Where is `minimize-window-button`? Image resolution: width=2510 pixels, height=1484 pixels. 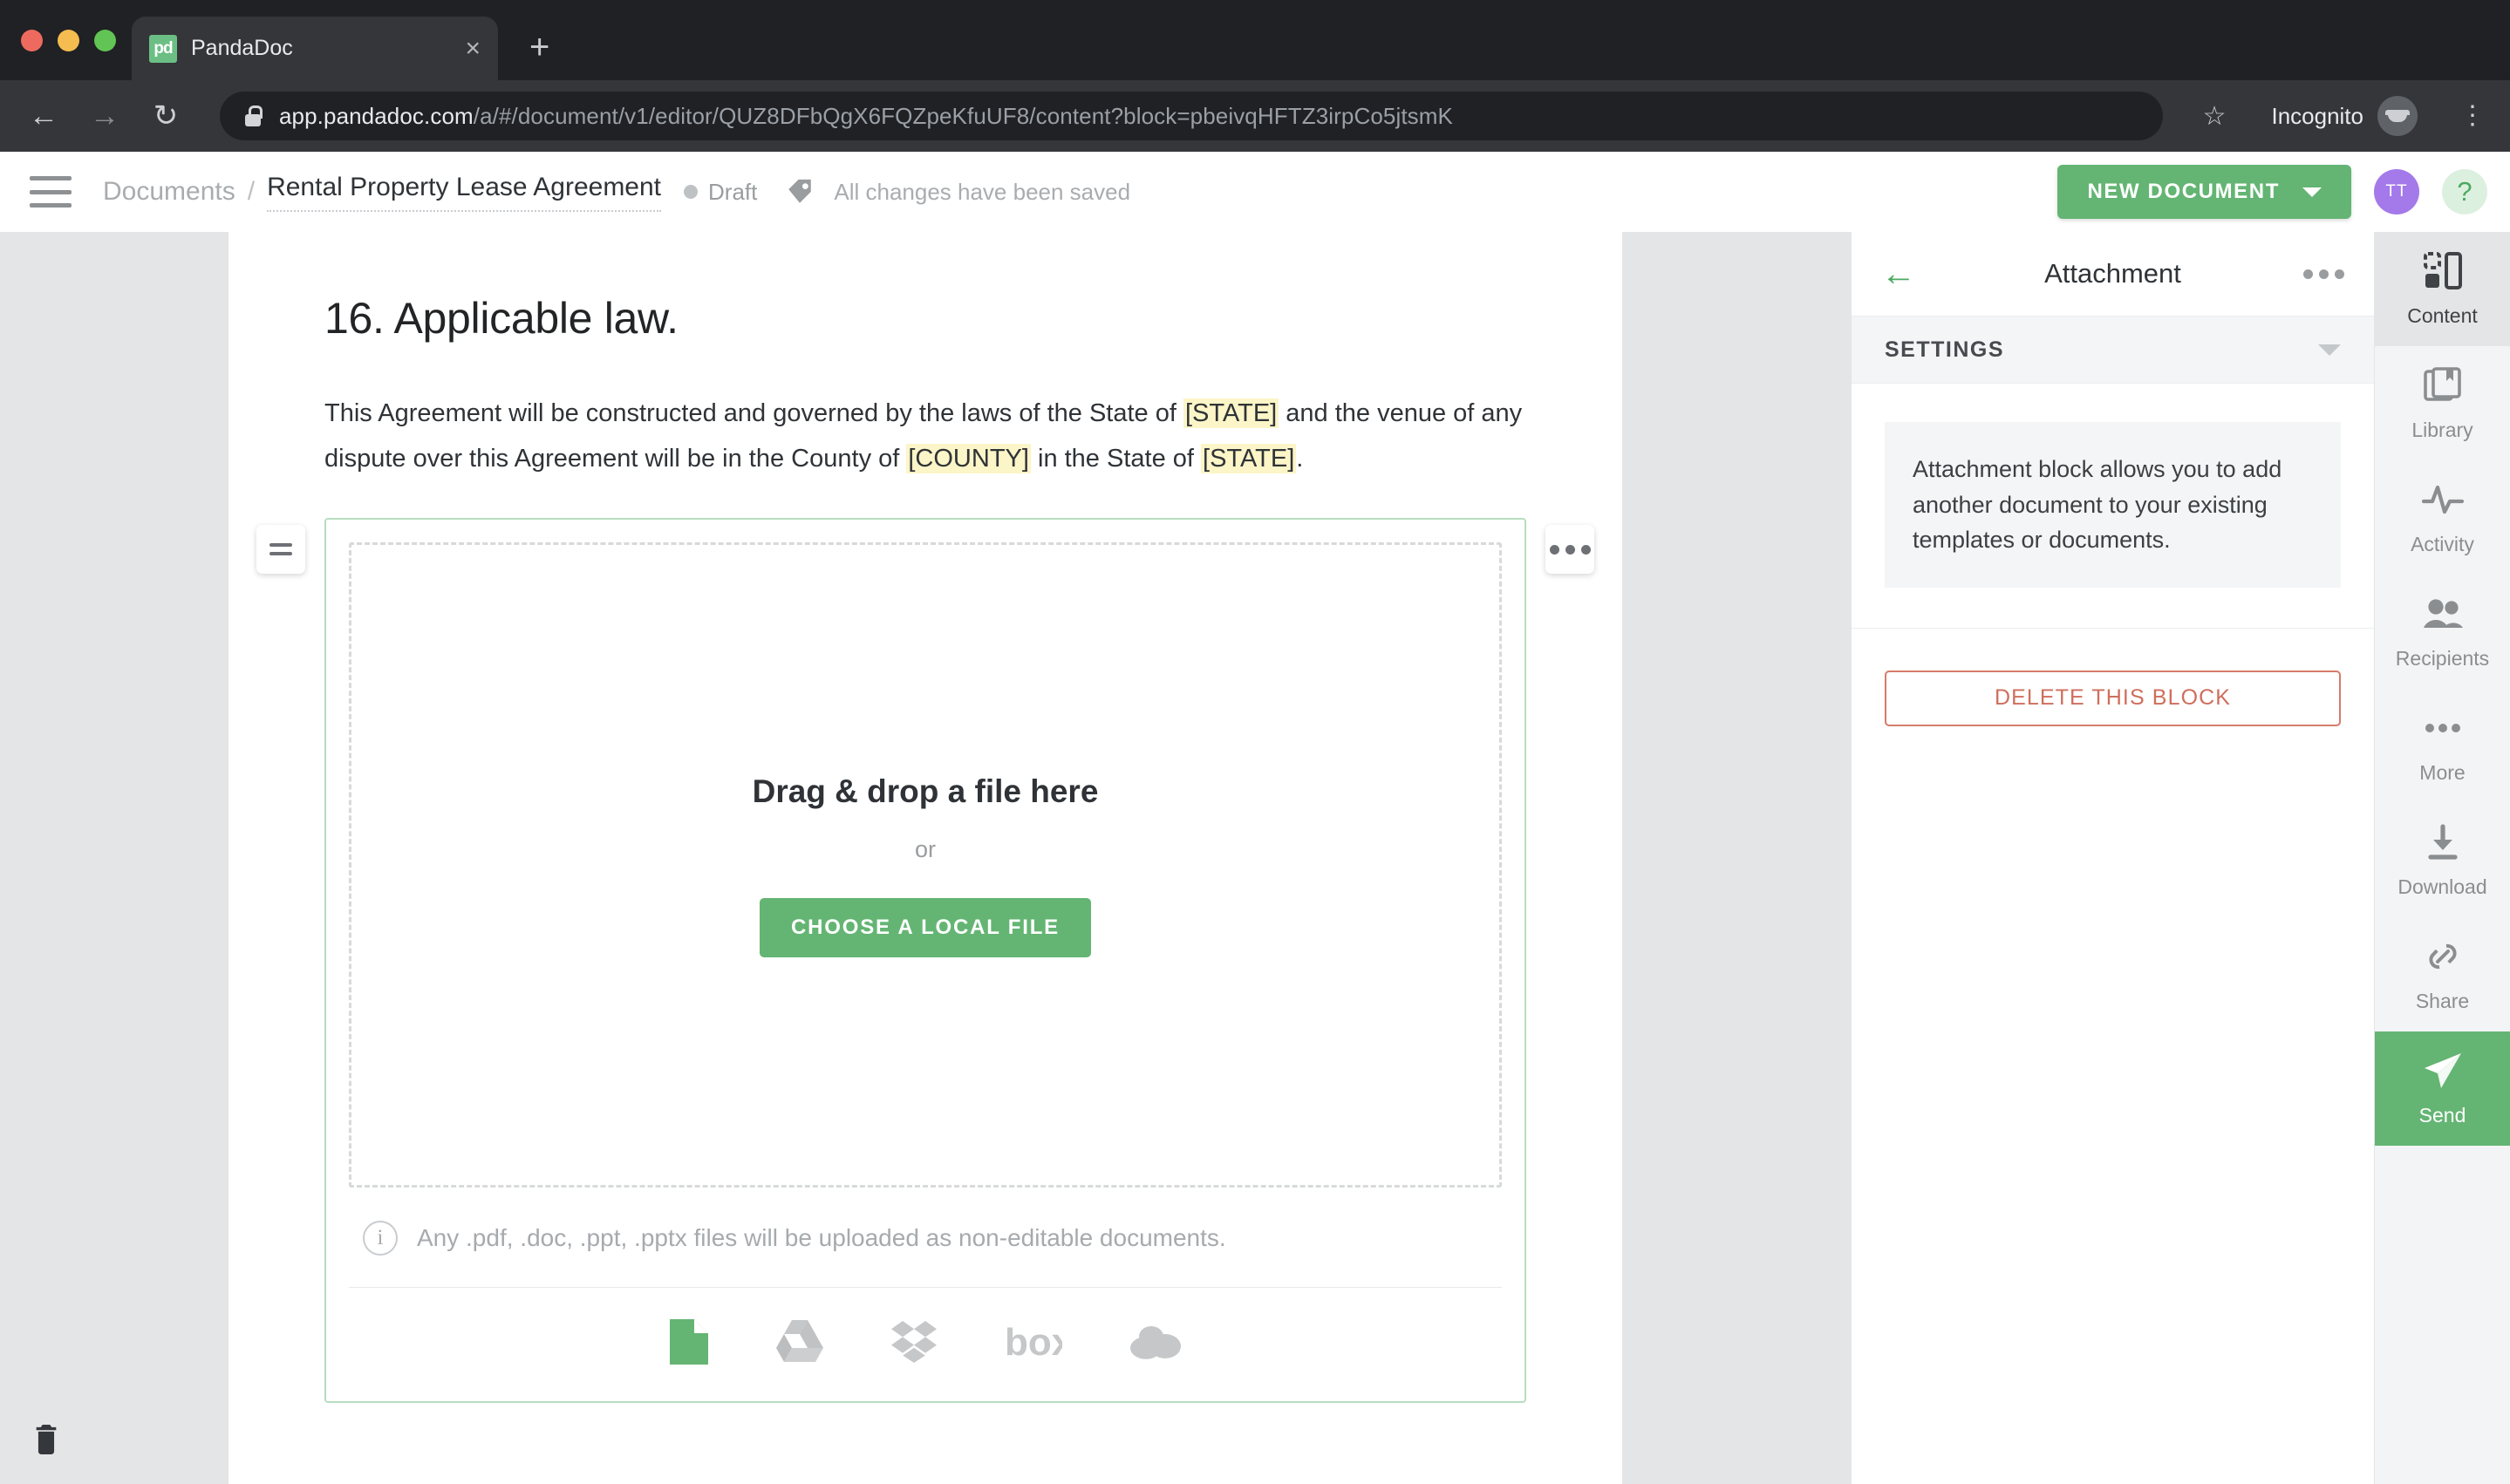
minimize-window-button is located at coordinates (68, 40).